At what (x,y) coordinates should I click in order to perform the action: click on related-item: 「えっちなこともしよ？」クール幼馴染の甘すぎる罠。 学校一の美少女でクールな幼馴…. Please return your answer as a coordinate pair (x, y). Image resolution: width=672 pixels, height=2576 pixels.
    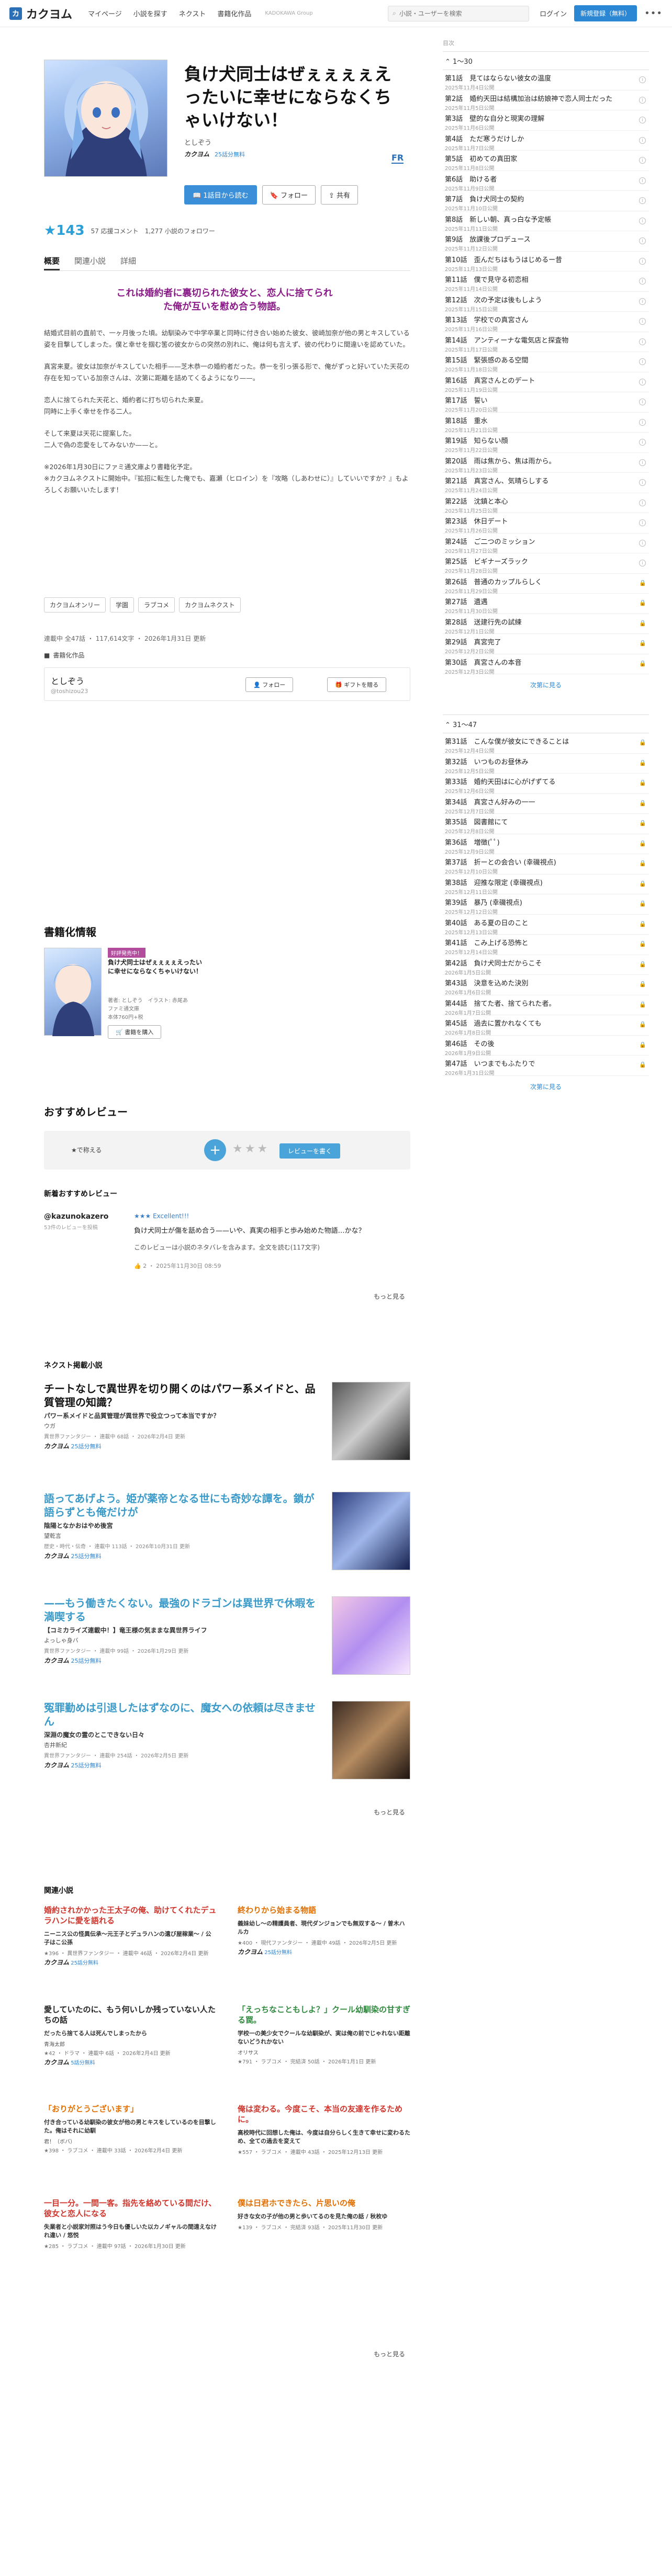
    Looking at the image, I should click on (324, 2043).